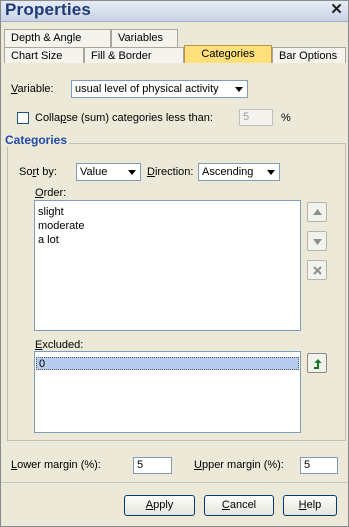 The width and height of the screenshot is (349, 527). I want to click on move-back-arrow-icon, so click(318, 364).